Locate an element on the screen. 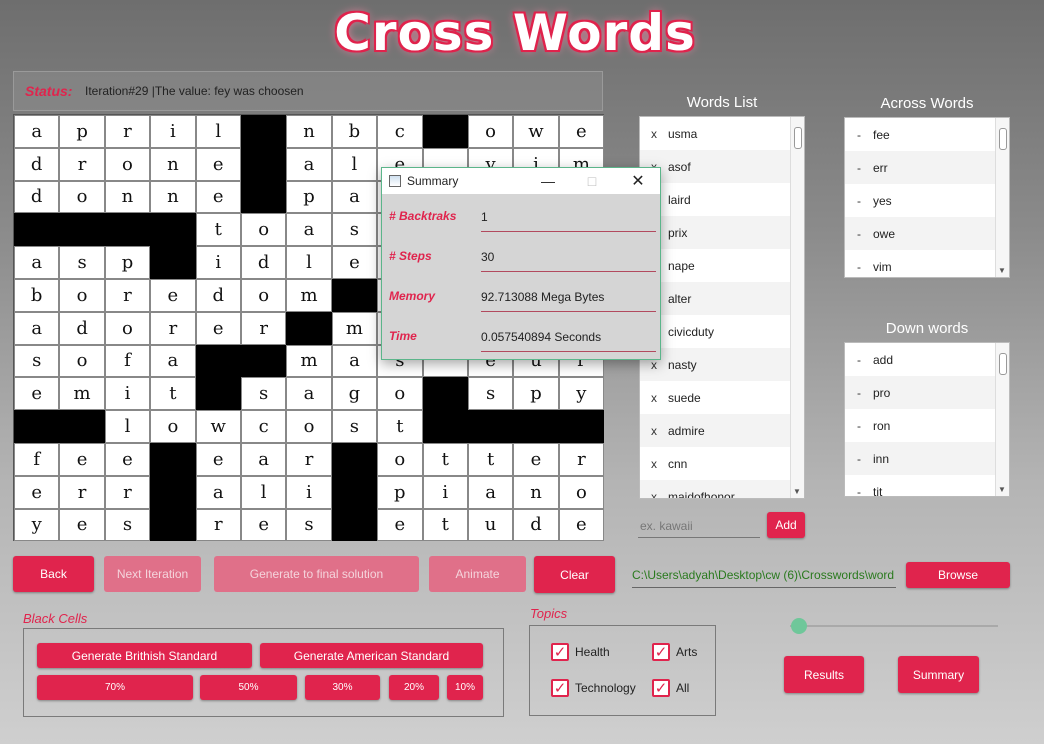  add-word-button: Add is located at coordinates (786, 525).